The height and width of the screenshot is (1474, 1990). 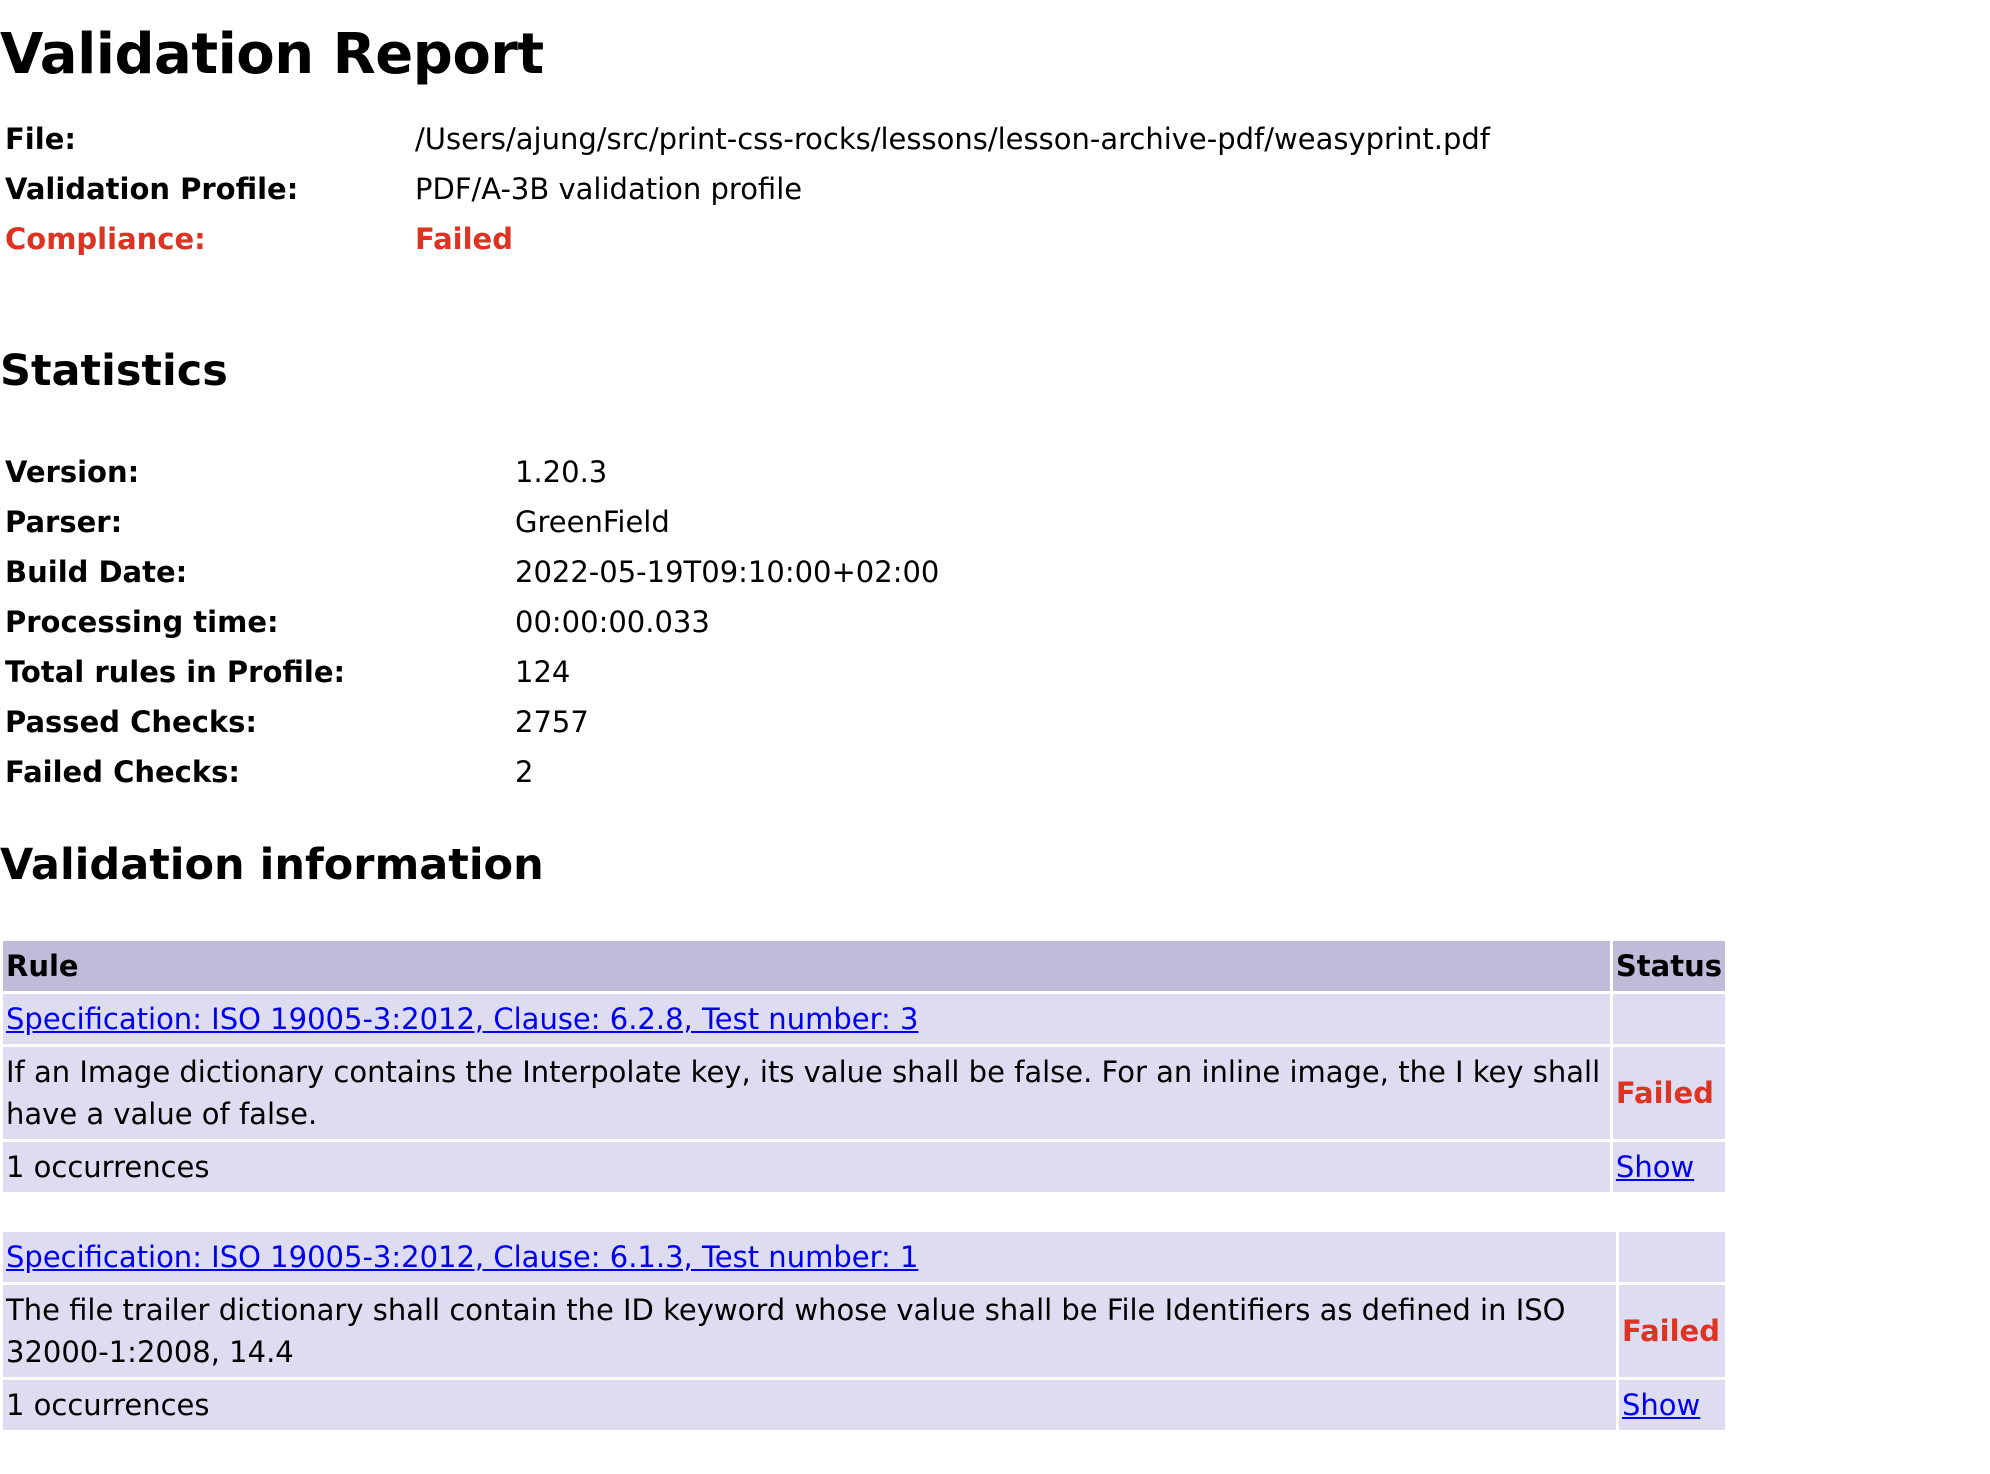 What do you see at coordinates (96, 572) in the screenshot?
I see `stat-label: Build Date:` at bounding box center [96, 572].